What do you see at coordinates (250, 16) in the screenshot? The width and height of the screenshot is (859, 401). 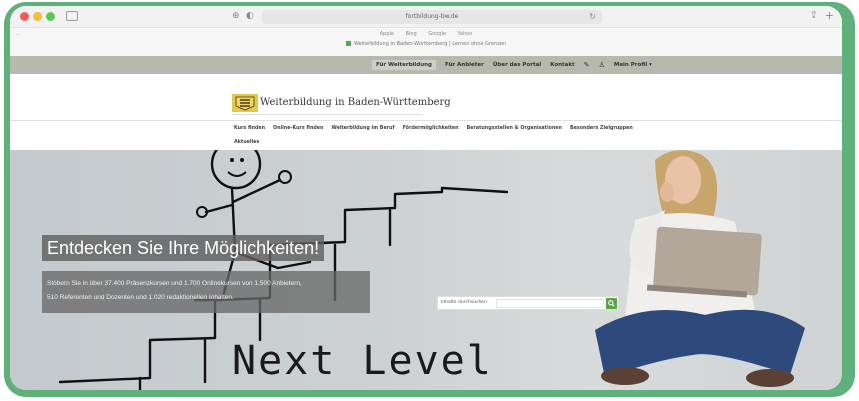 I see `contrast-icon: ◐` at bounding box center [250, 16].